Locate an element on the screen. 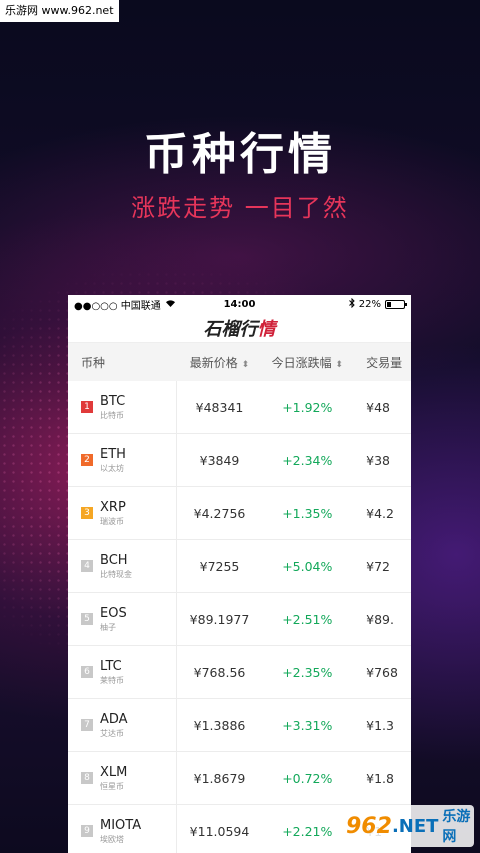 This screenshot has width=480, height=853. coin-cell: 6 LTC 莱特币 is located at coordinates (122, 672).